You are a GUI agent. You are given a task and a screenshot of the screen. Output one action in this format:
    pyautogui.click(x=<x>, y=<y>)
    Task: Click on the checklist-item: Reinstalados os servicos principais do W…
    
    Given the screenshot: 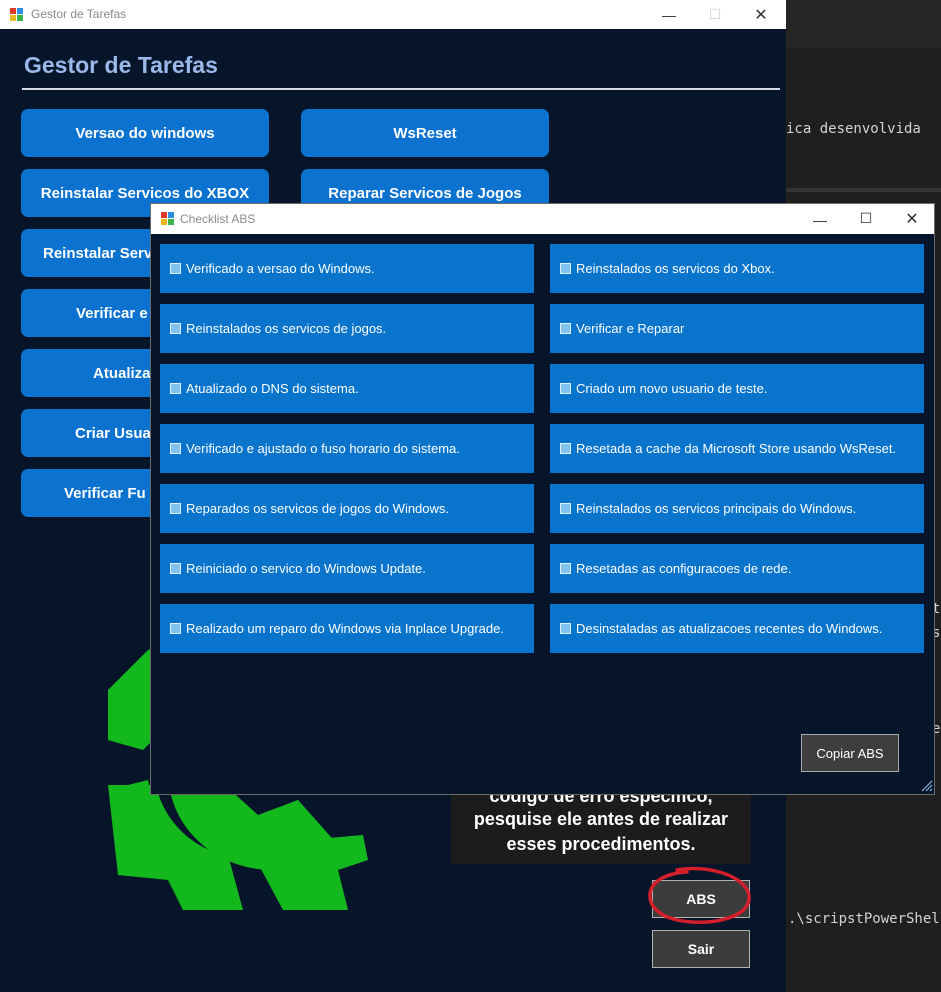 What is the action you would take?
    pyautogui.click(x=737, y=508)
    